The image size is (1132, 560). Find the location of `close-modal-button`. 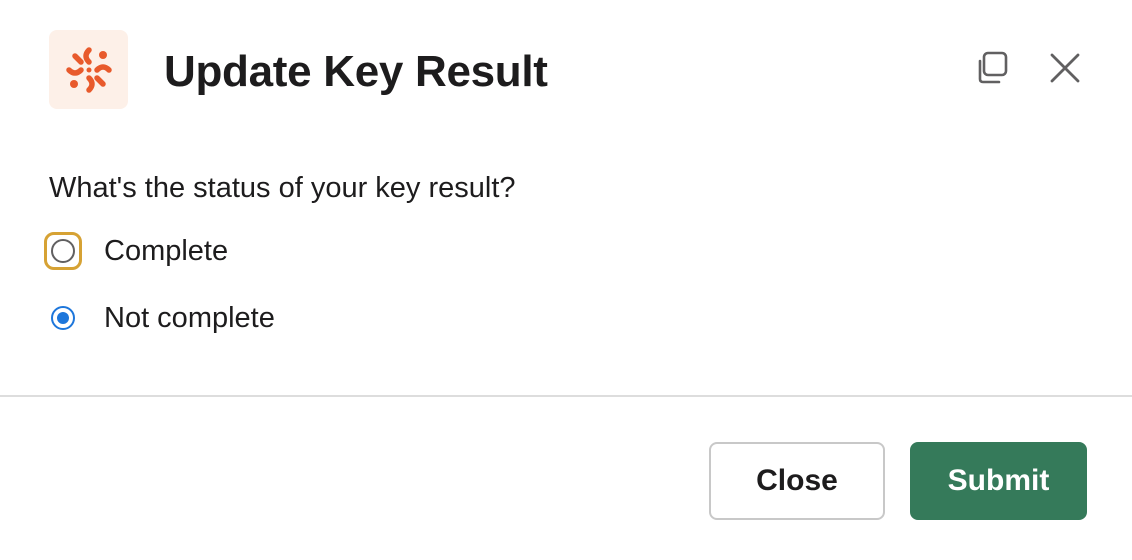

close-modal-button is located at coordinates (1065, 70).